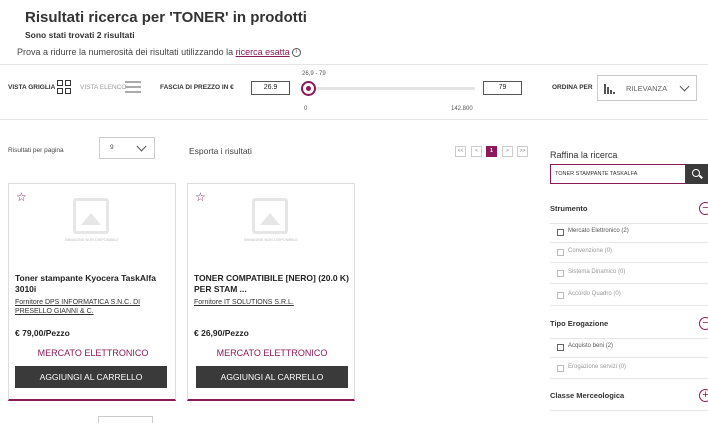 This screenshot has height=423, width=708. I want to click on filter-label: Mercato Elettronico (2), so click(598, 231).